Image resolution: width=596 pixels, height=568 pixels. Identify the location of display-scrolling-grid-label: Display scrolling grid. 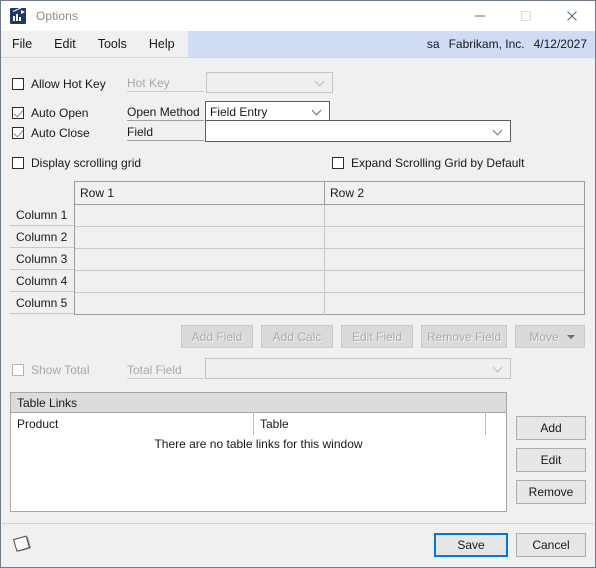
(86, 163).